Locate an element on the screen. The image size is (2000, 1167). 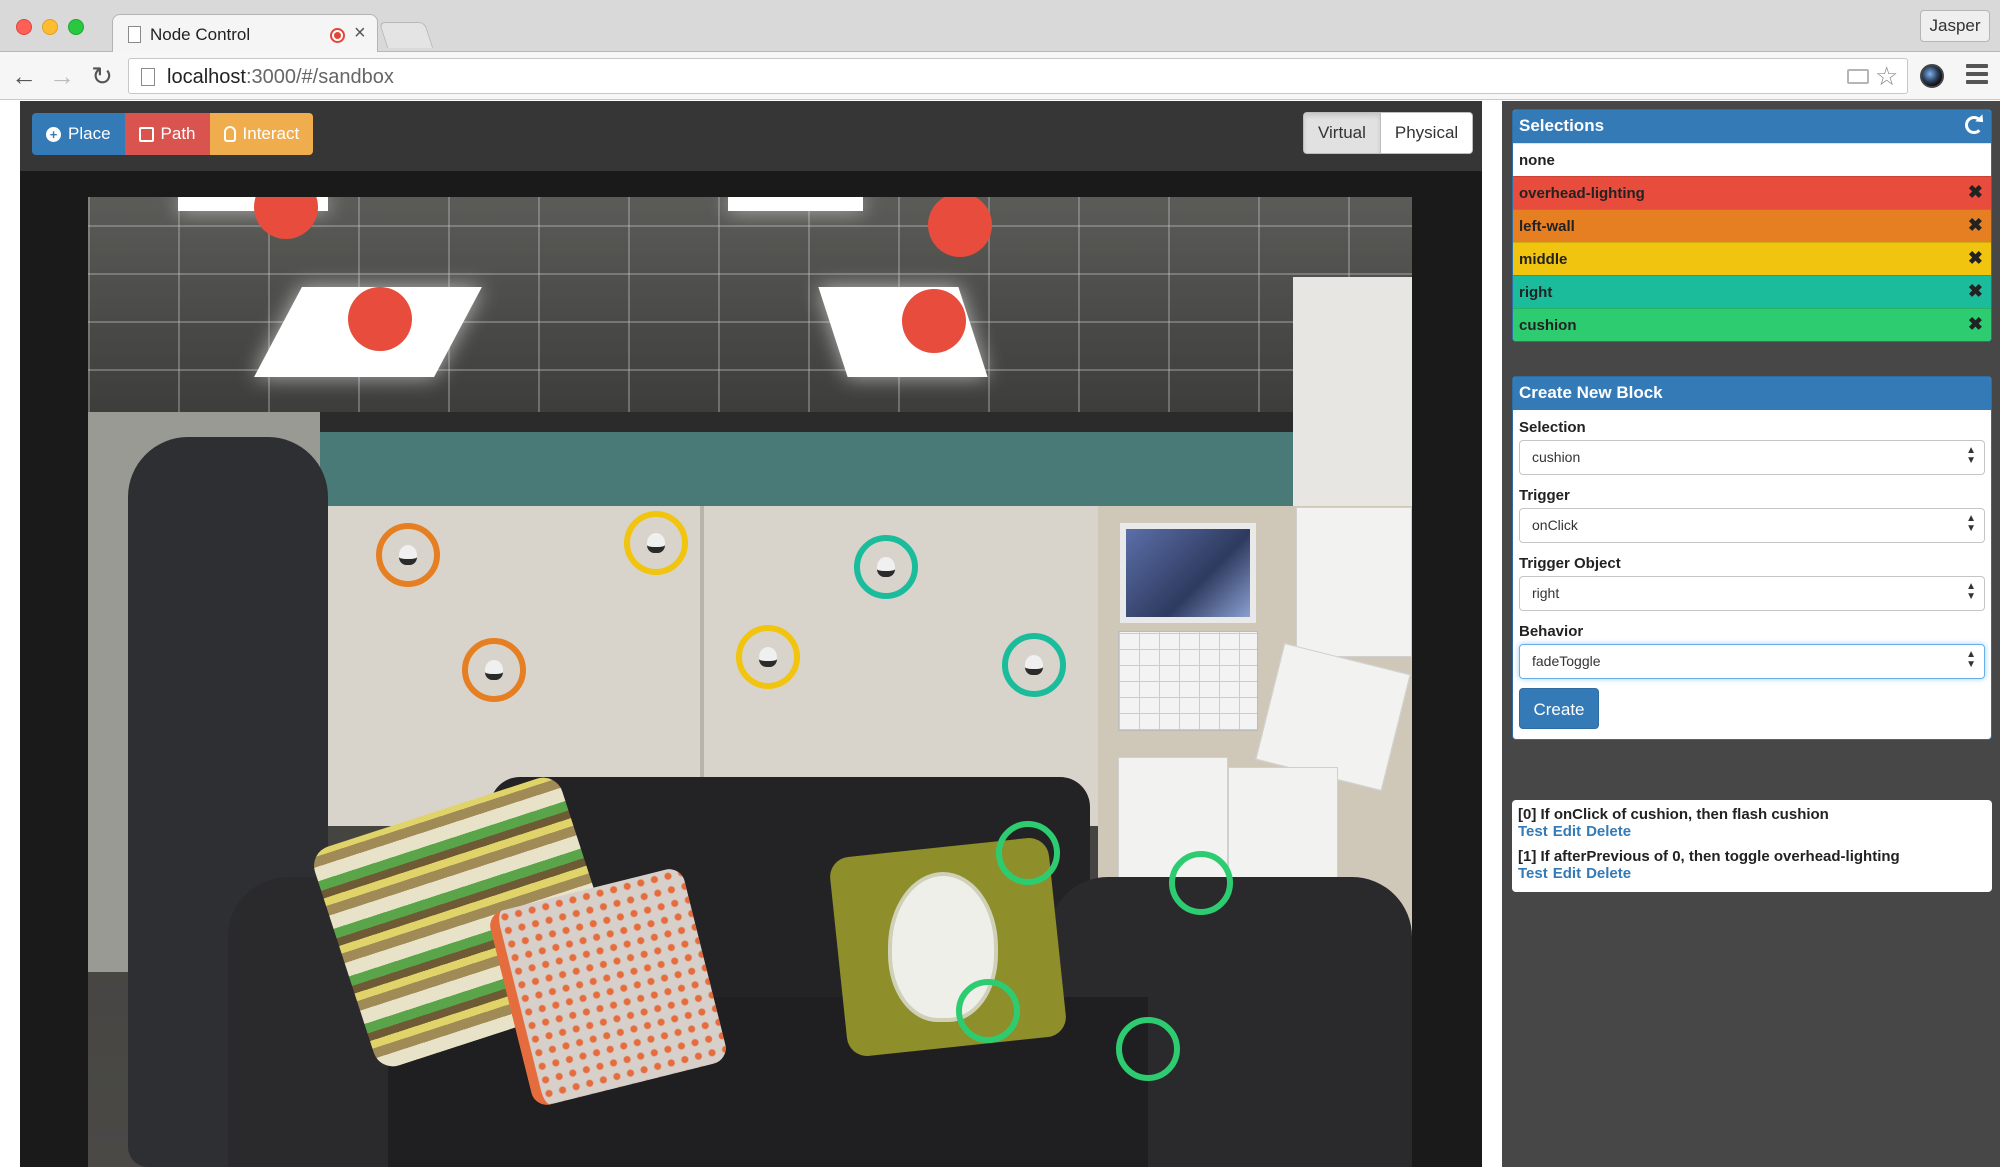
window-zoom-button is located at coordinates (76, 27).